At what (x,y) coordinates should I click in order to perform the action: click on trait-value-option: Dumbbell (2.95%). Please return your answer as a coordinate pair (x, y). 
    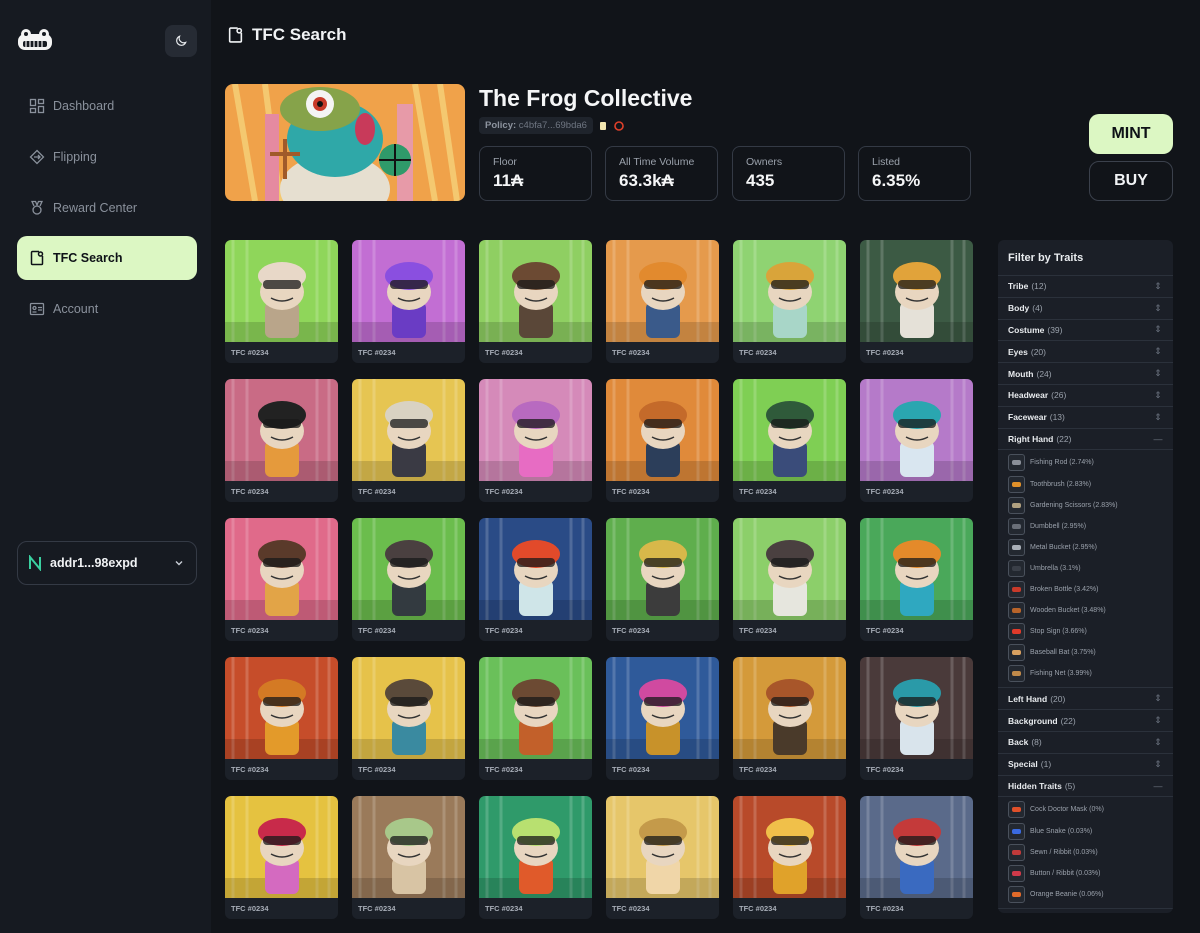
    Looking at the image, I should click on (1085, 526).